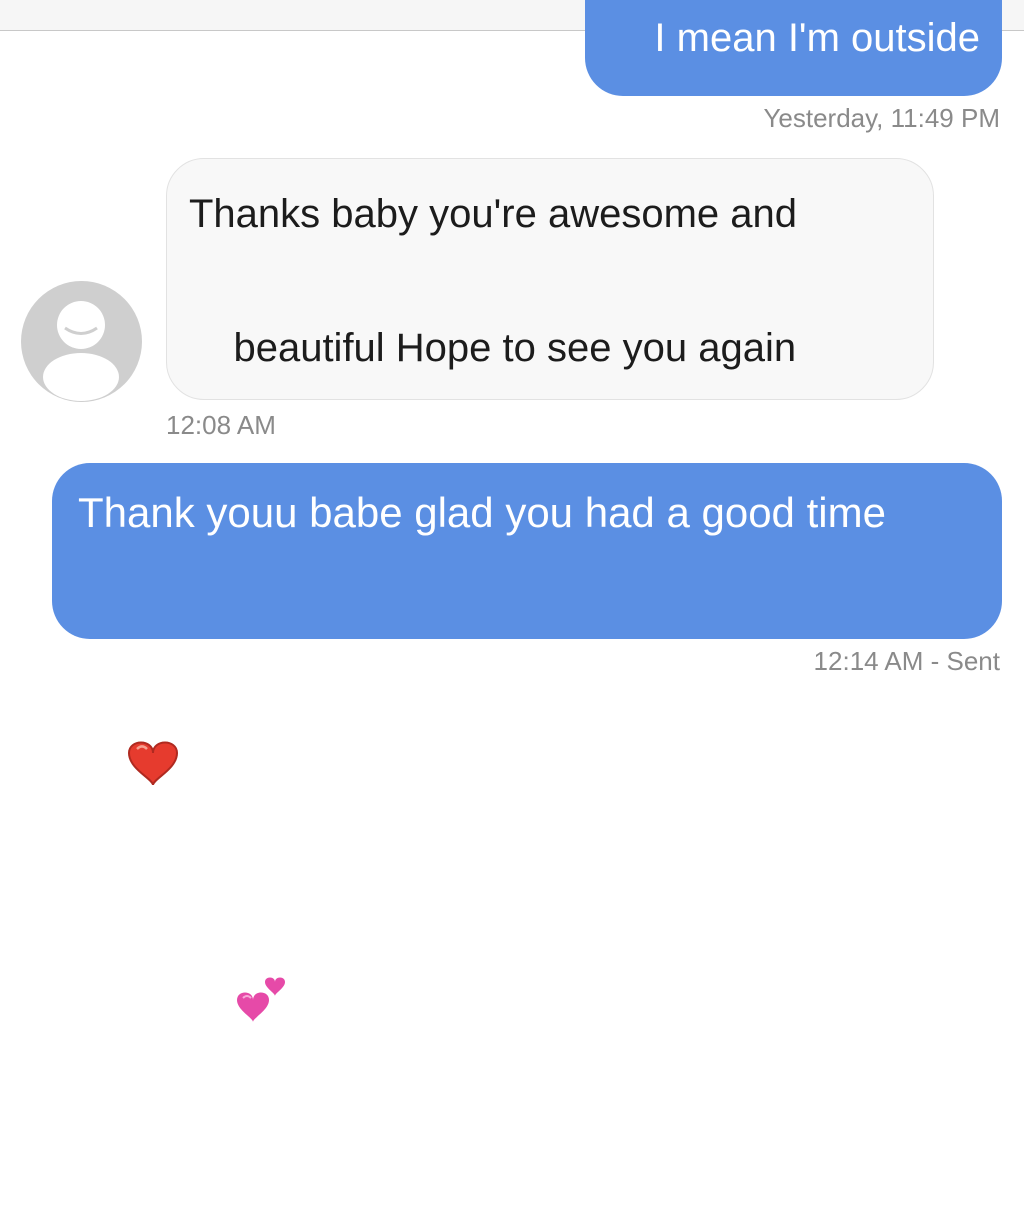  Describe the element at coordinates (881, 118) in the screenshot. I see `message-timestamp: Yesterday, 11:49 PM` at that location.